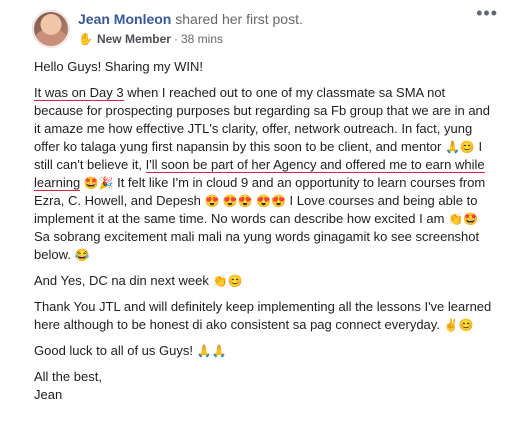 Image resolution: width=512 pixels, height=436 pixels. What do you see at coordinates (48, 394) in the screenshot?
I see `signoff-name: Jean` at bounding box center [48, 394].